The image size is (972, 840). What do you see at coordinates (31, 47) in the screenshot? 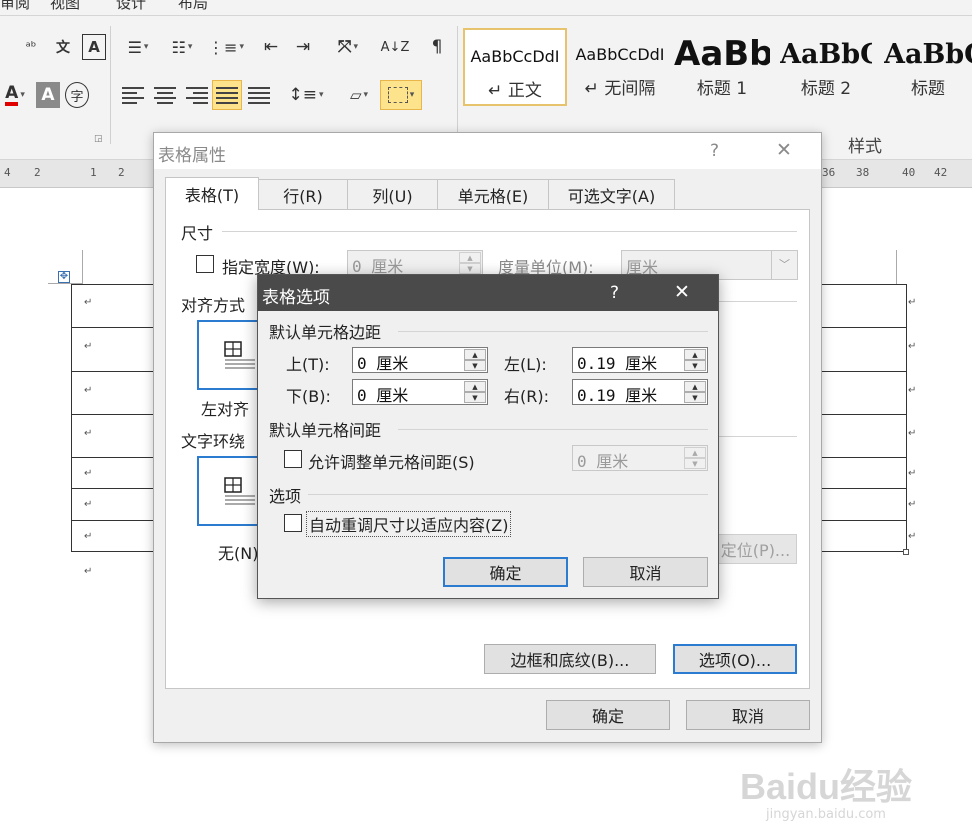
I see `phonetic-guide-icon: ᵃᵇ` at bounding box center [31, 47].